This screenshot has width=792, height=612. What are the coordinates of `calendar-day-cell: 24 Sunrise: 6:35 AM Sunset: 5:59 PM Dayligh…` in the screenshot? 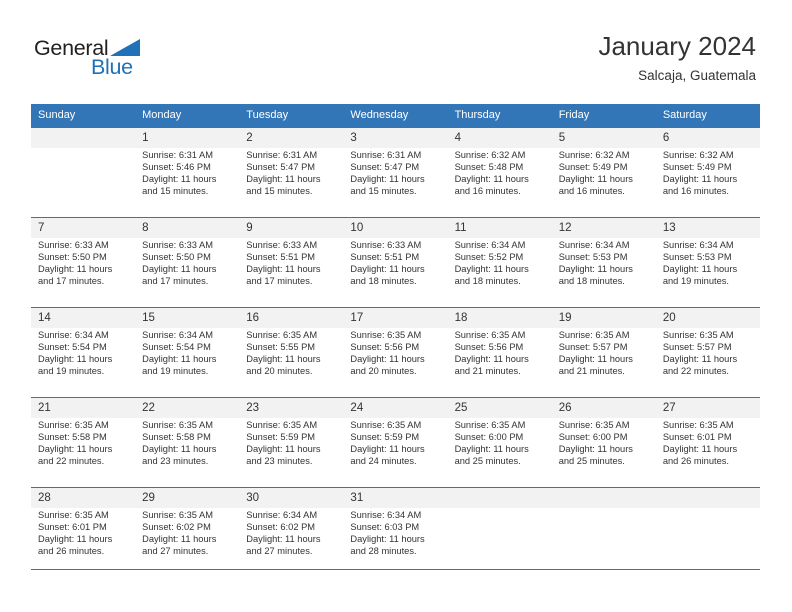 It's located at (395, 442).